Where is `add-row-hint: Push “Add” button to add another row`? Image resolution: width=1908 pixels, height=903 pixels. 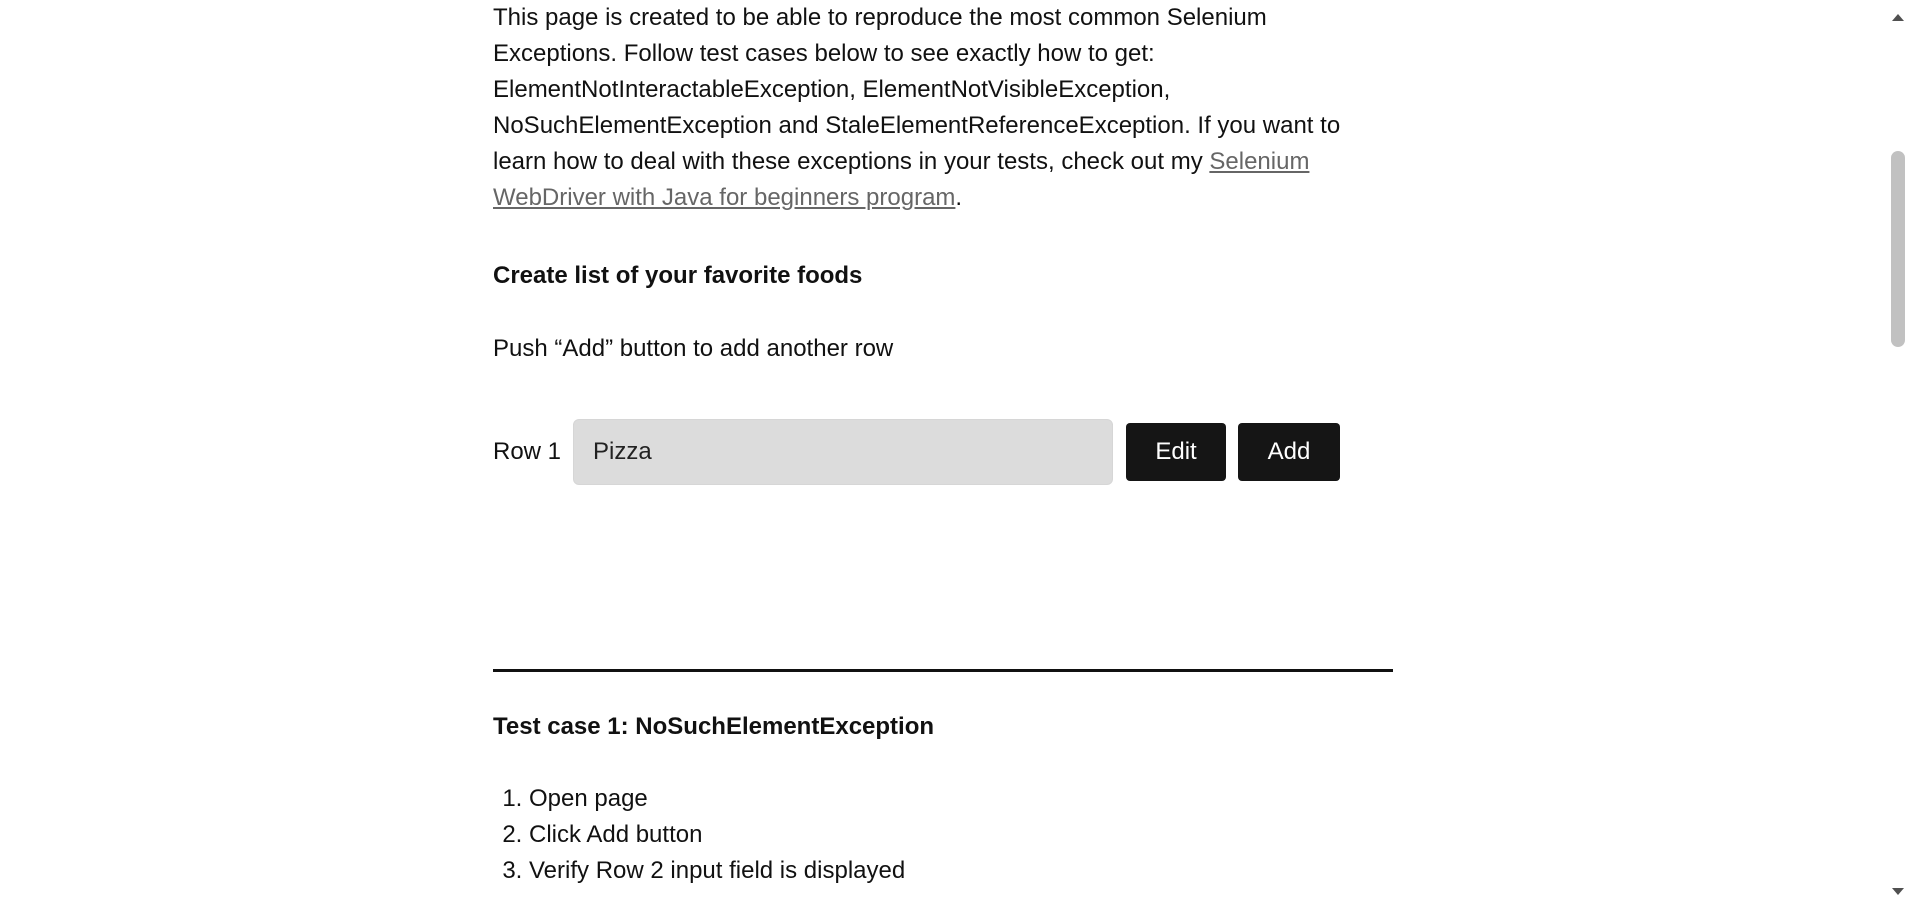
add-row-hint: Push “Add” button to add another row is located at coordinates (693, 348).